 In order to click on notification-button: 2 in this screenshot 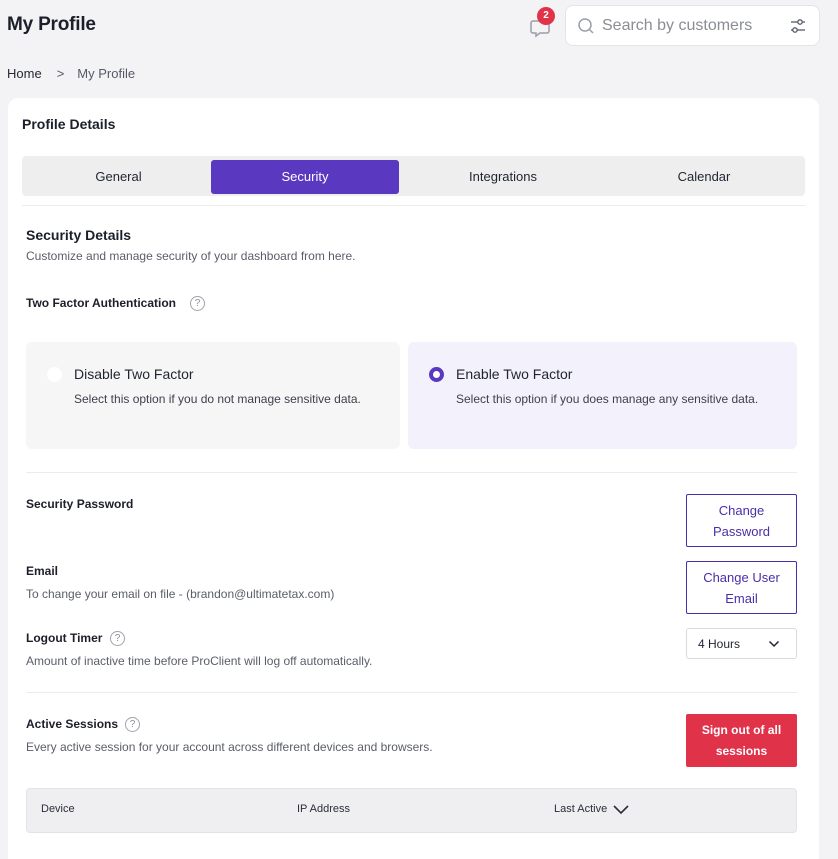, I will do `click(541, 23)`.